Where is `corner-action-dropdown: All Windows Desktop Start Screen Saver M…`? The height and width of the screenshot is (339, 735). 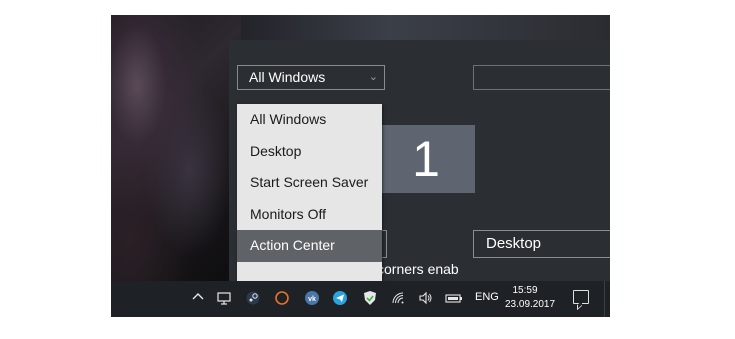
corner-action-dropdown: All Windows Desktop Start Screen Saver M… is located at coordinates (309, 199).